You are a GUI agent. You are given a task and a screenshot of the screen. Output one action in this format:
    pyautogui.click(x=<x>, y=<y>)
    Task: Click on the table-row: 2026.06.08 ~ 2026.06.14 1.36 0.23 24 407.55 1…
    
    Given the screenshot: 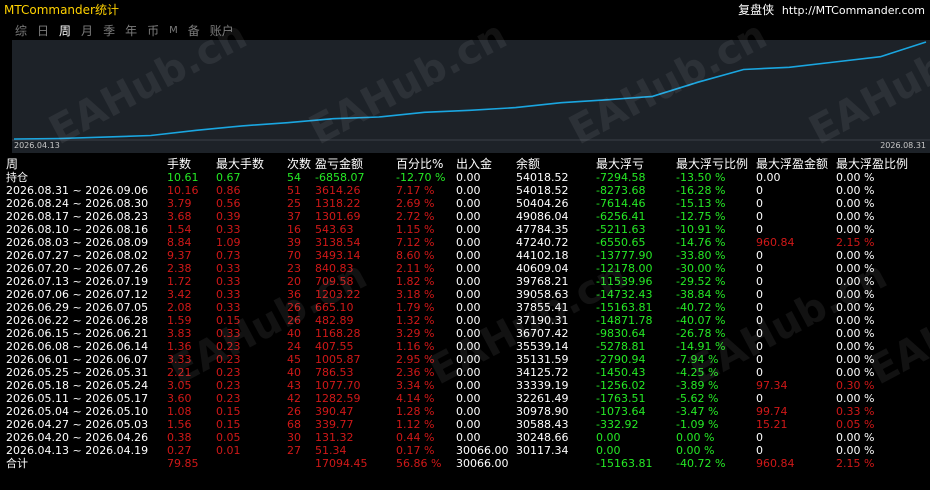 What is the action you would take?
    pyautogui.click(x=465, y=346)
    